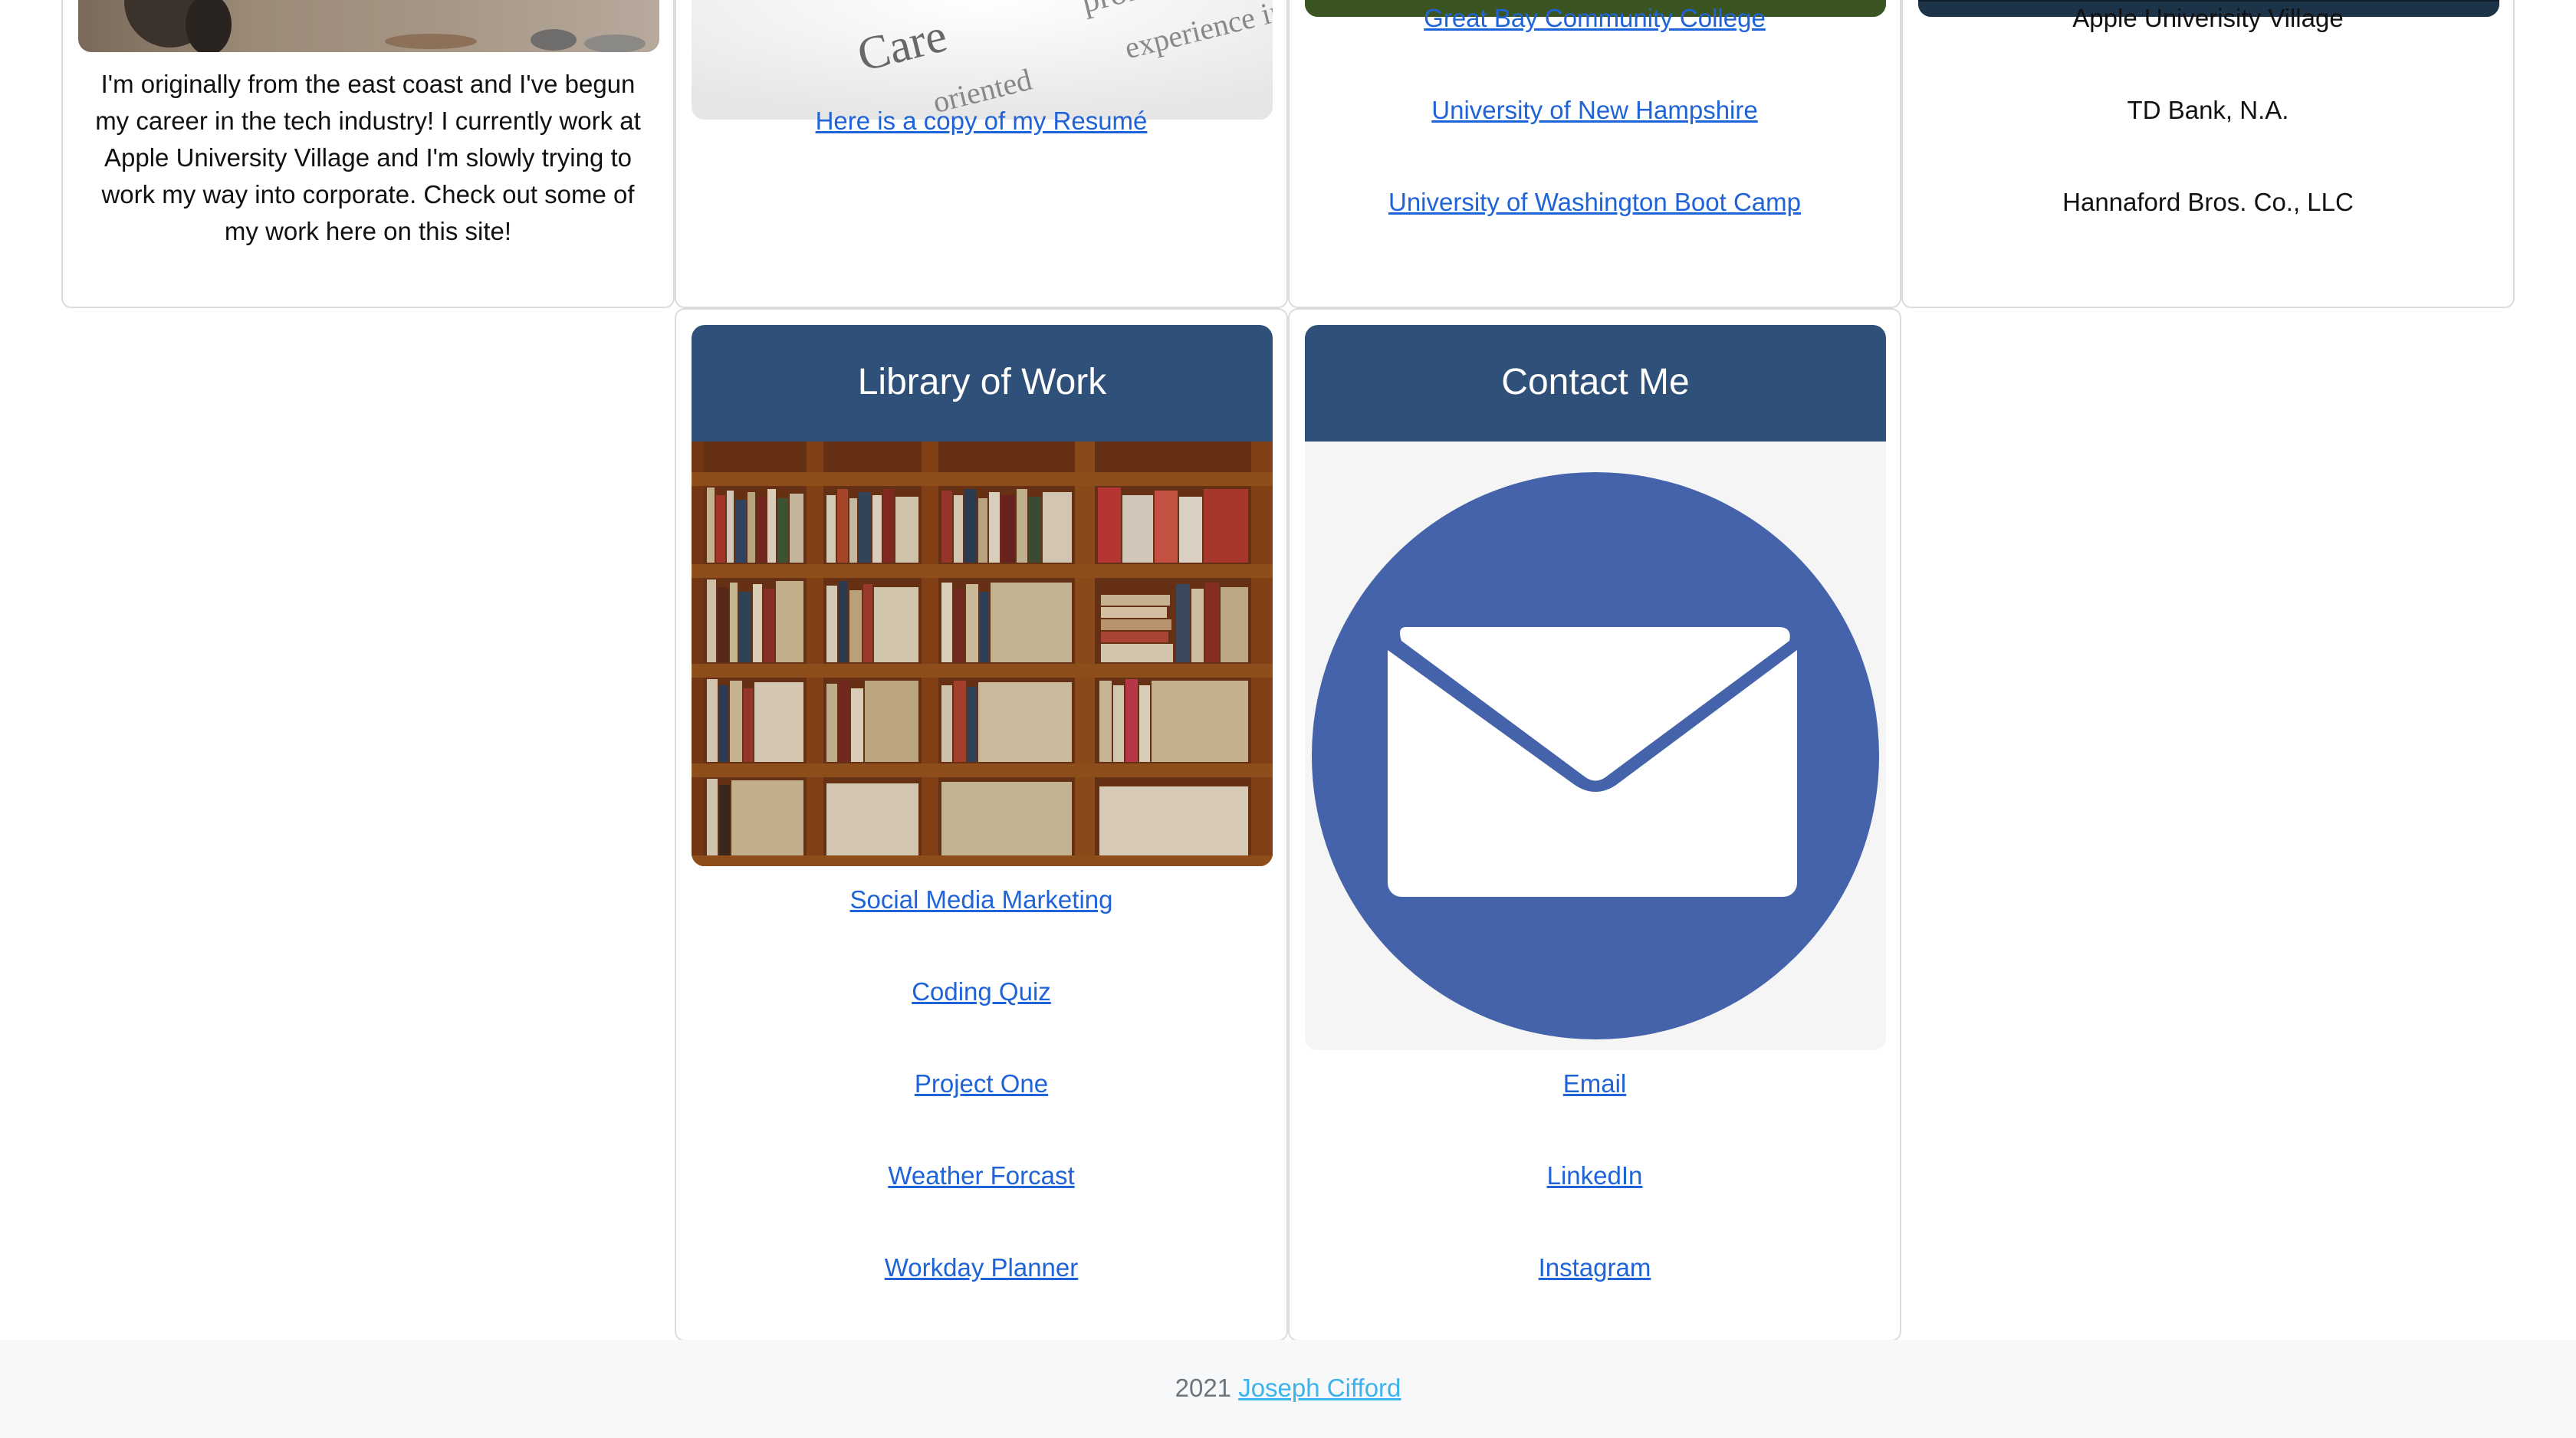 The width and height of the screenshot is (2576, 1438). I want to click on email-image, so click(1595, 746).